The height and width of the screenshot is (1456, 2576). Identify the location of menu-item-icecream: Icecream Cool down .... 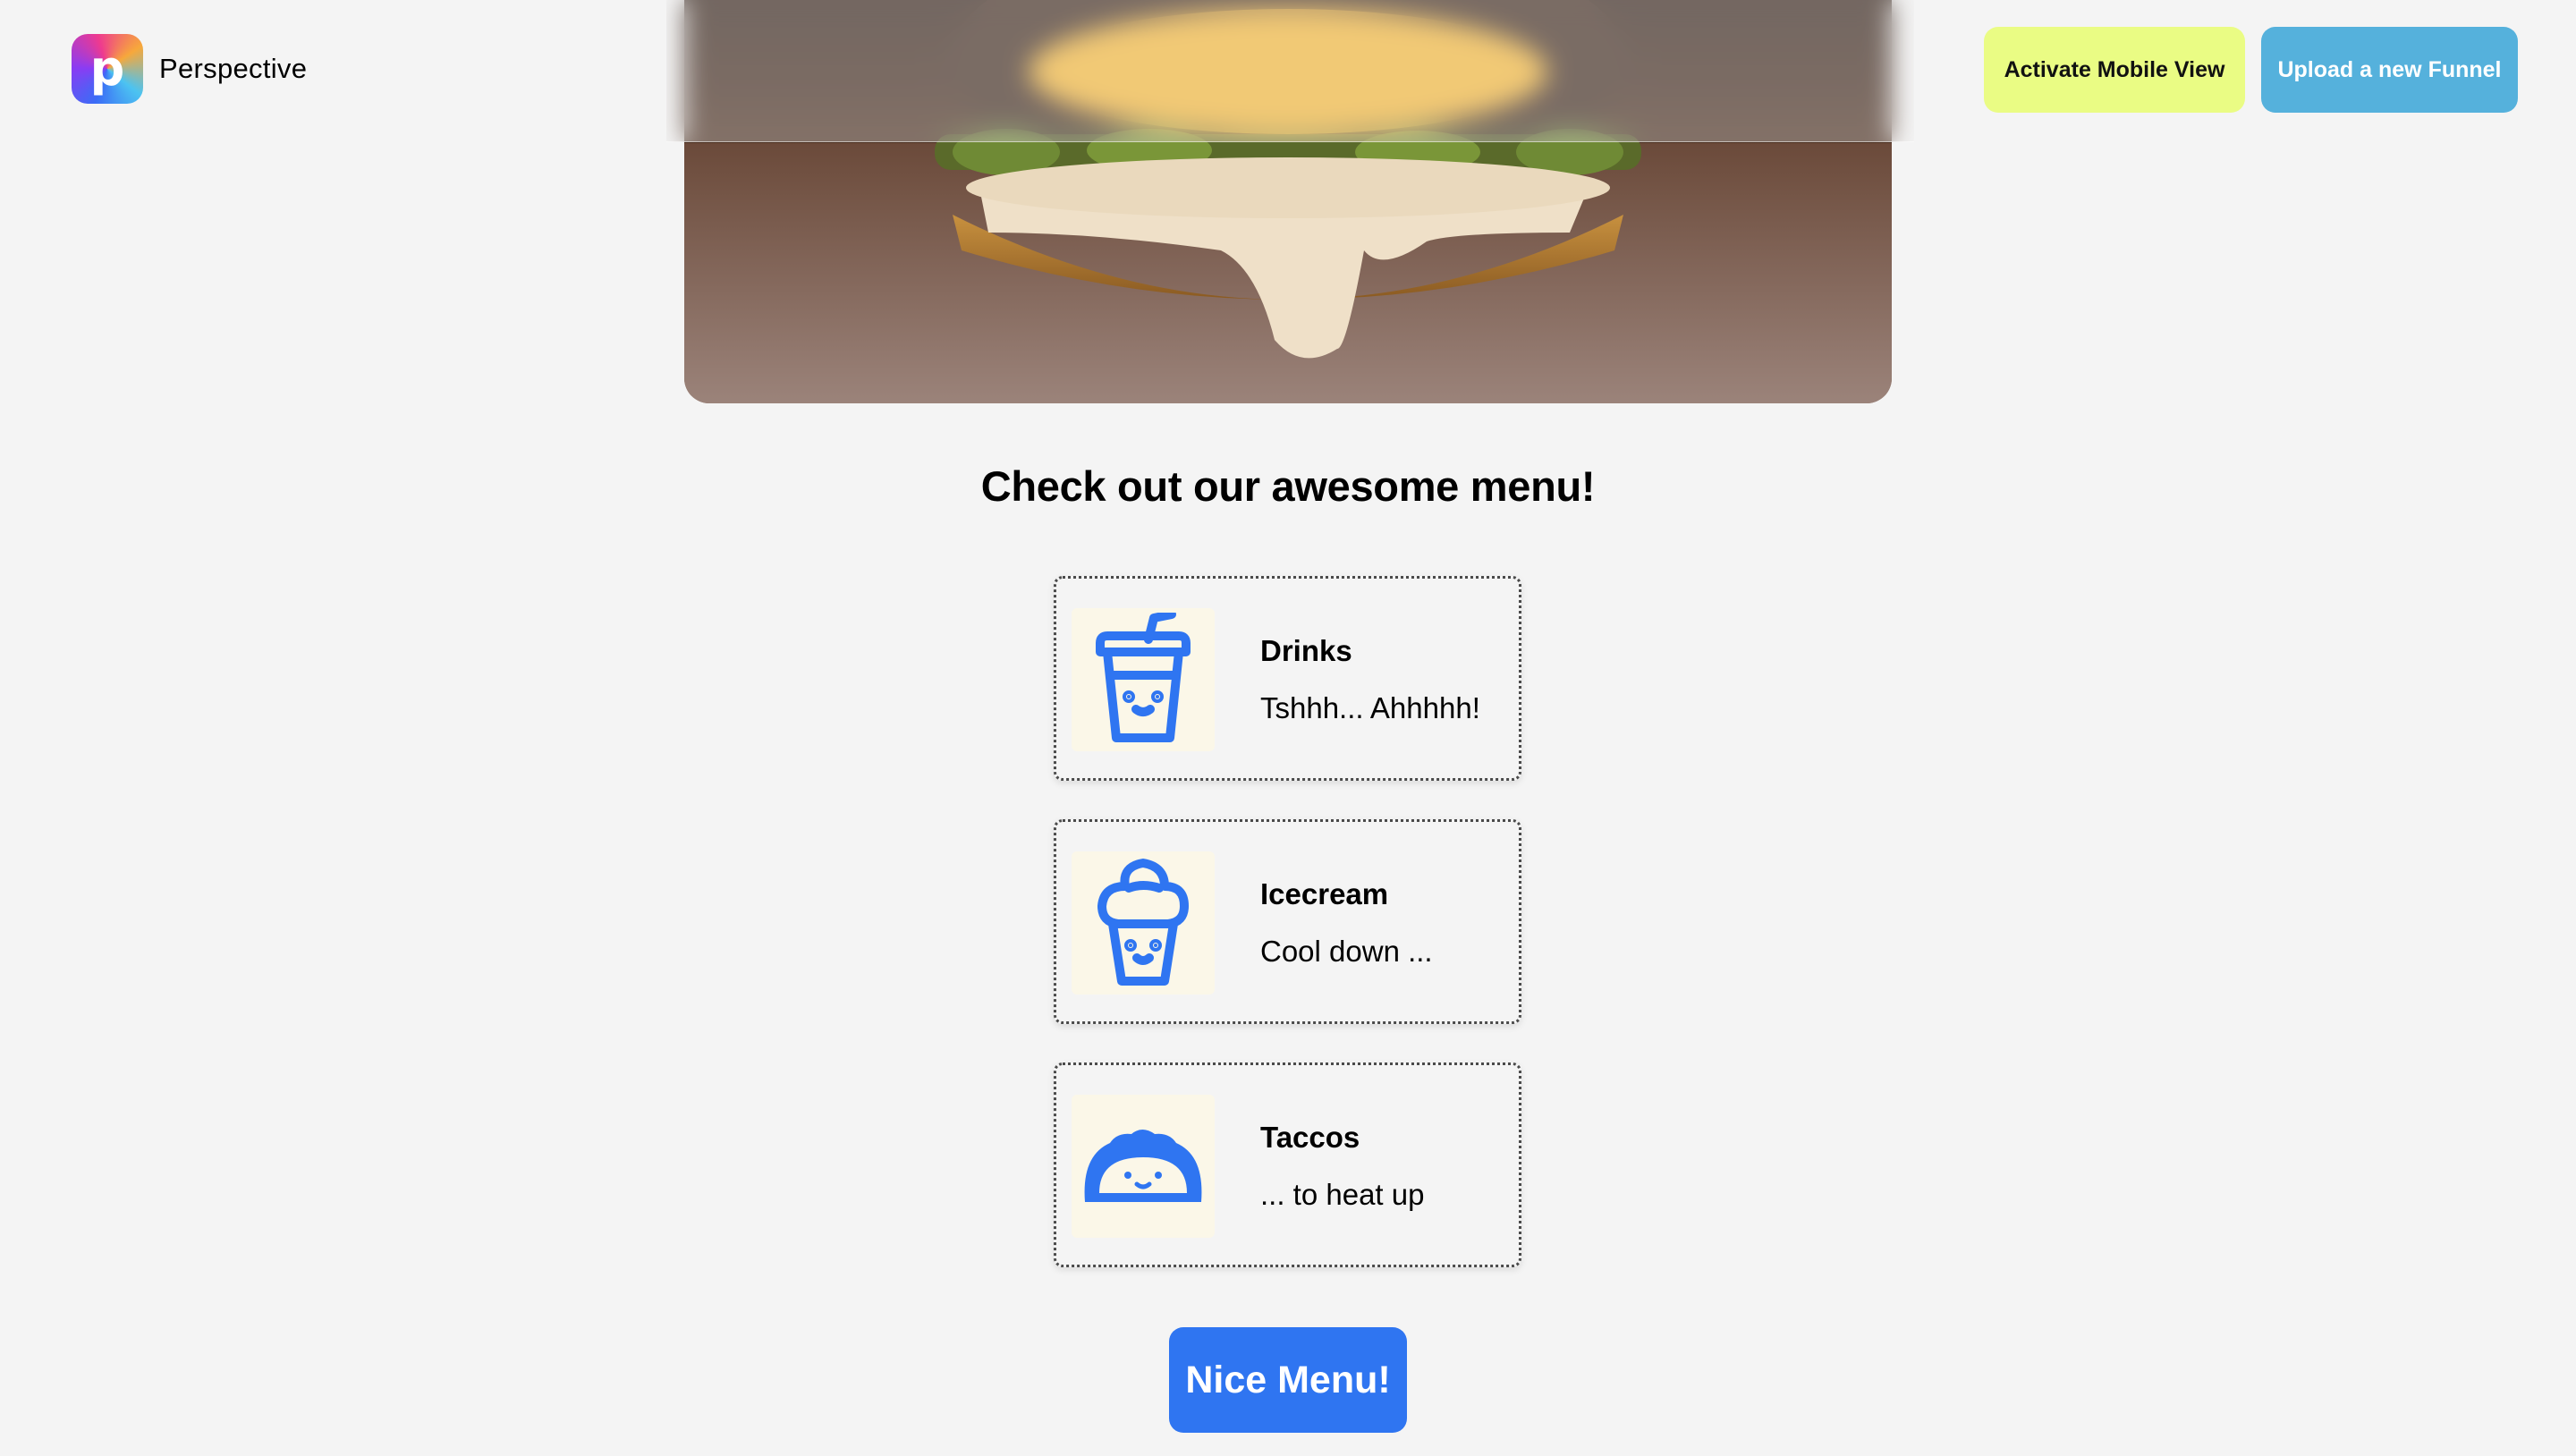
(1287, 921).